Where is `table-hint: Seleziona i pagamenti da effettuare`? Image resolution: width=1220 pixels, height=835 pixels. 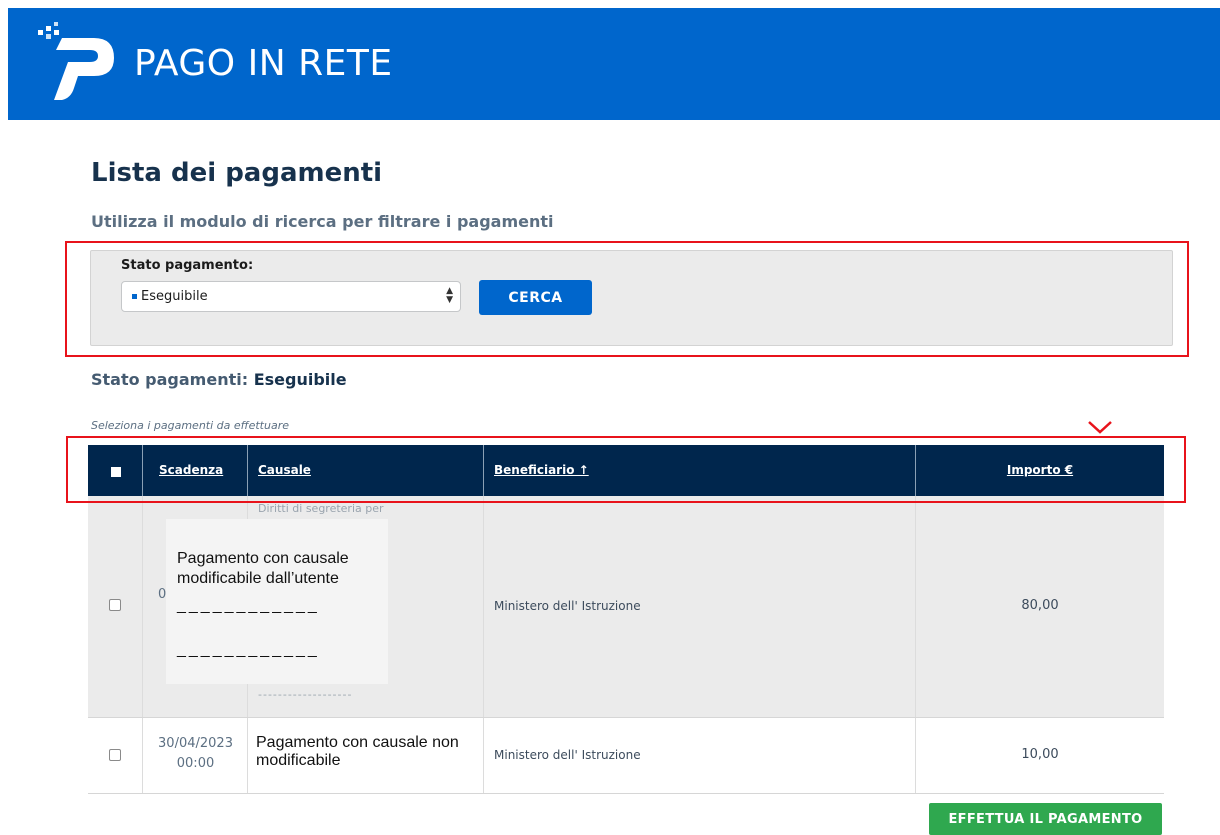
table-hint: Seleziona i pagamenti da effettuare is located at coordinates (190, 425).